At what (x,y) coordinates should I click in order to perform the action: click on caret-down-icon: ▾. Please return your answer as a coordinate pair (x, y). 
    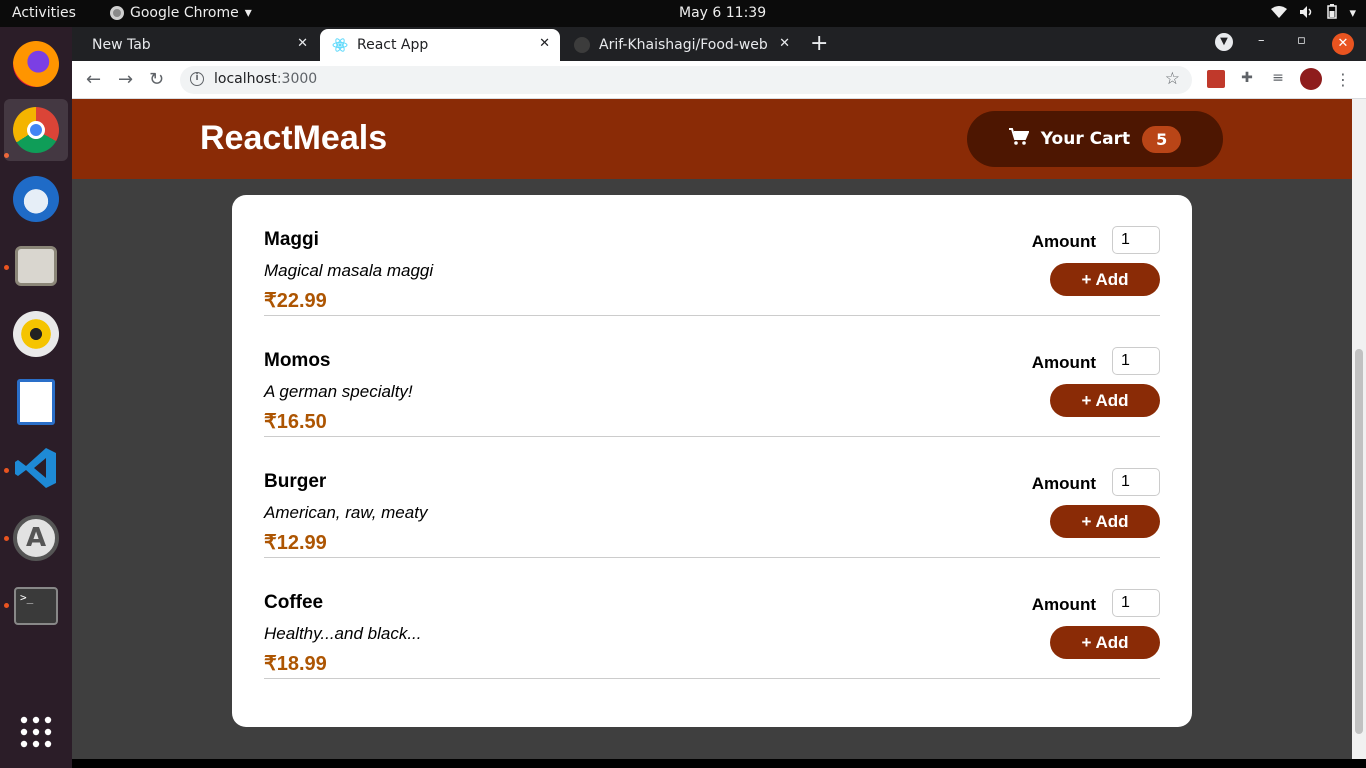
    Looking at the image, I should click on (1352, 13).